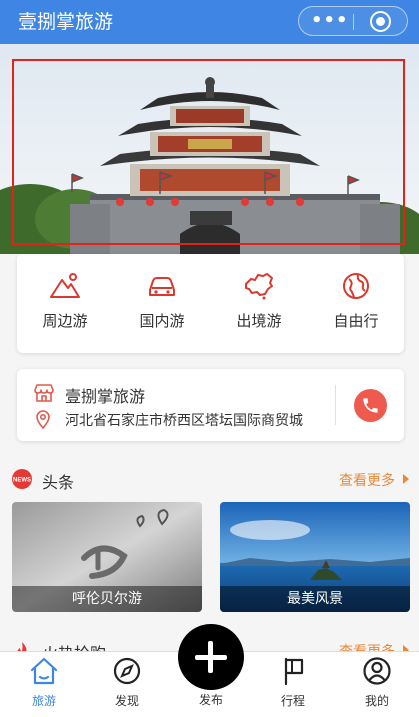  What do you see at coordinates (107, 599) in the screenshot?
I see `tile-caption: 呼伦贝尔游` at bounding box center [107, 599].